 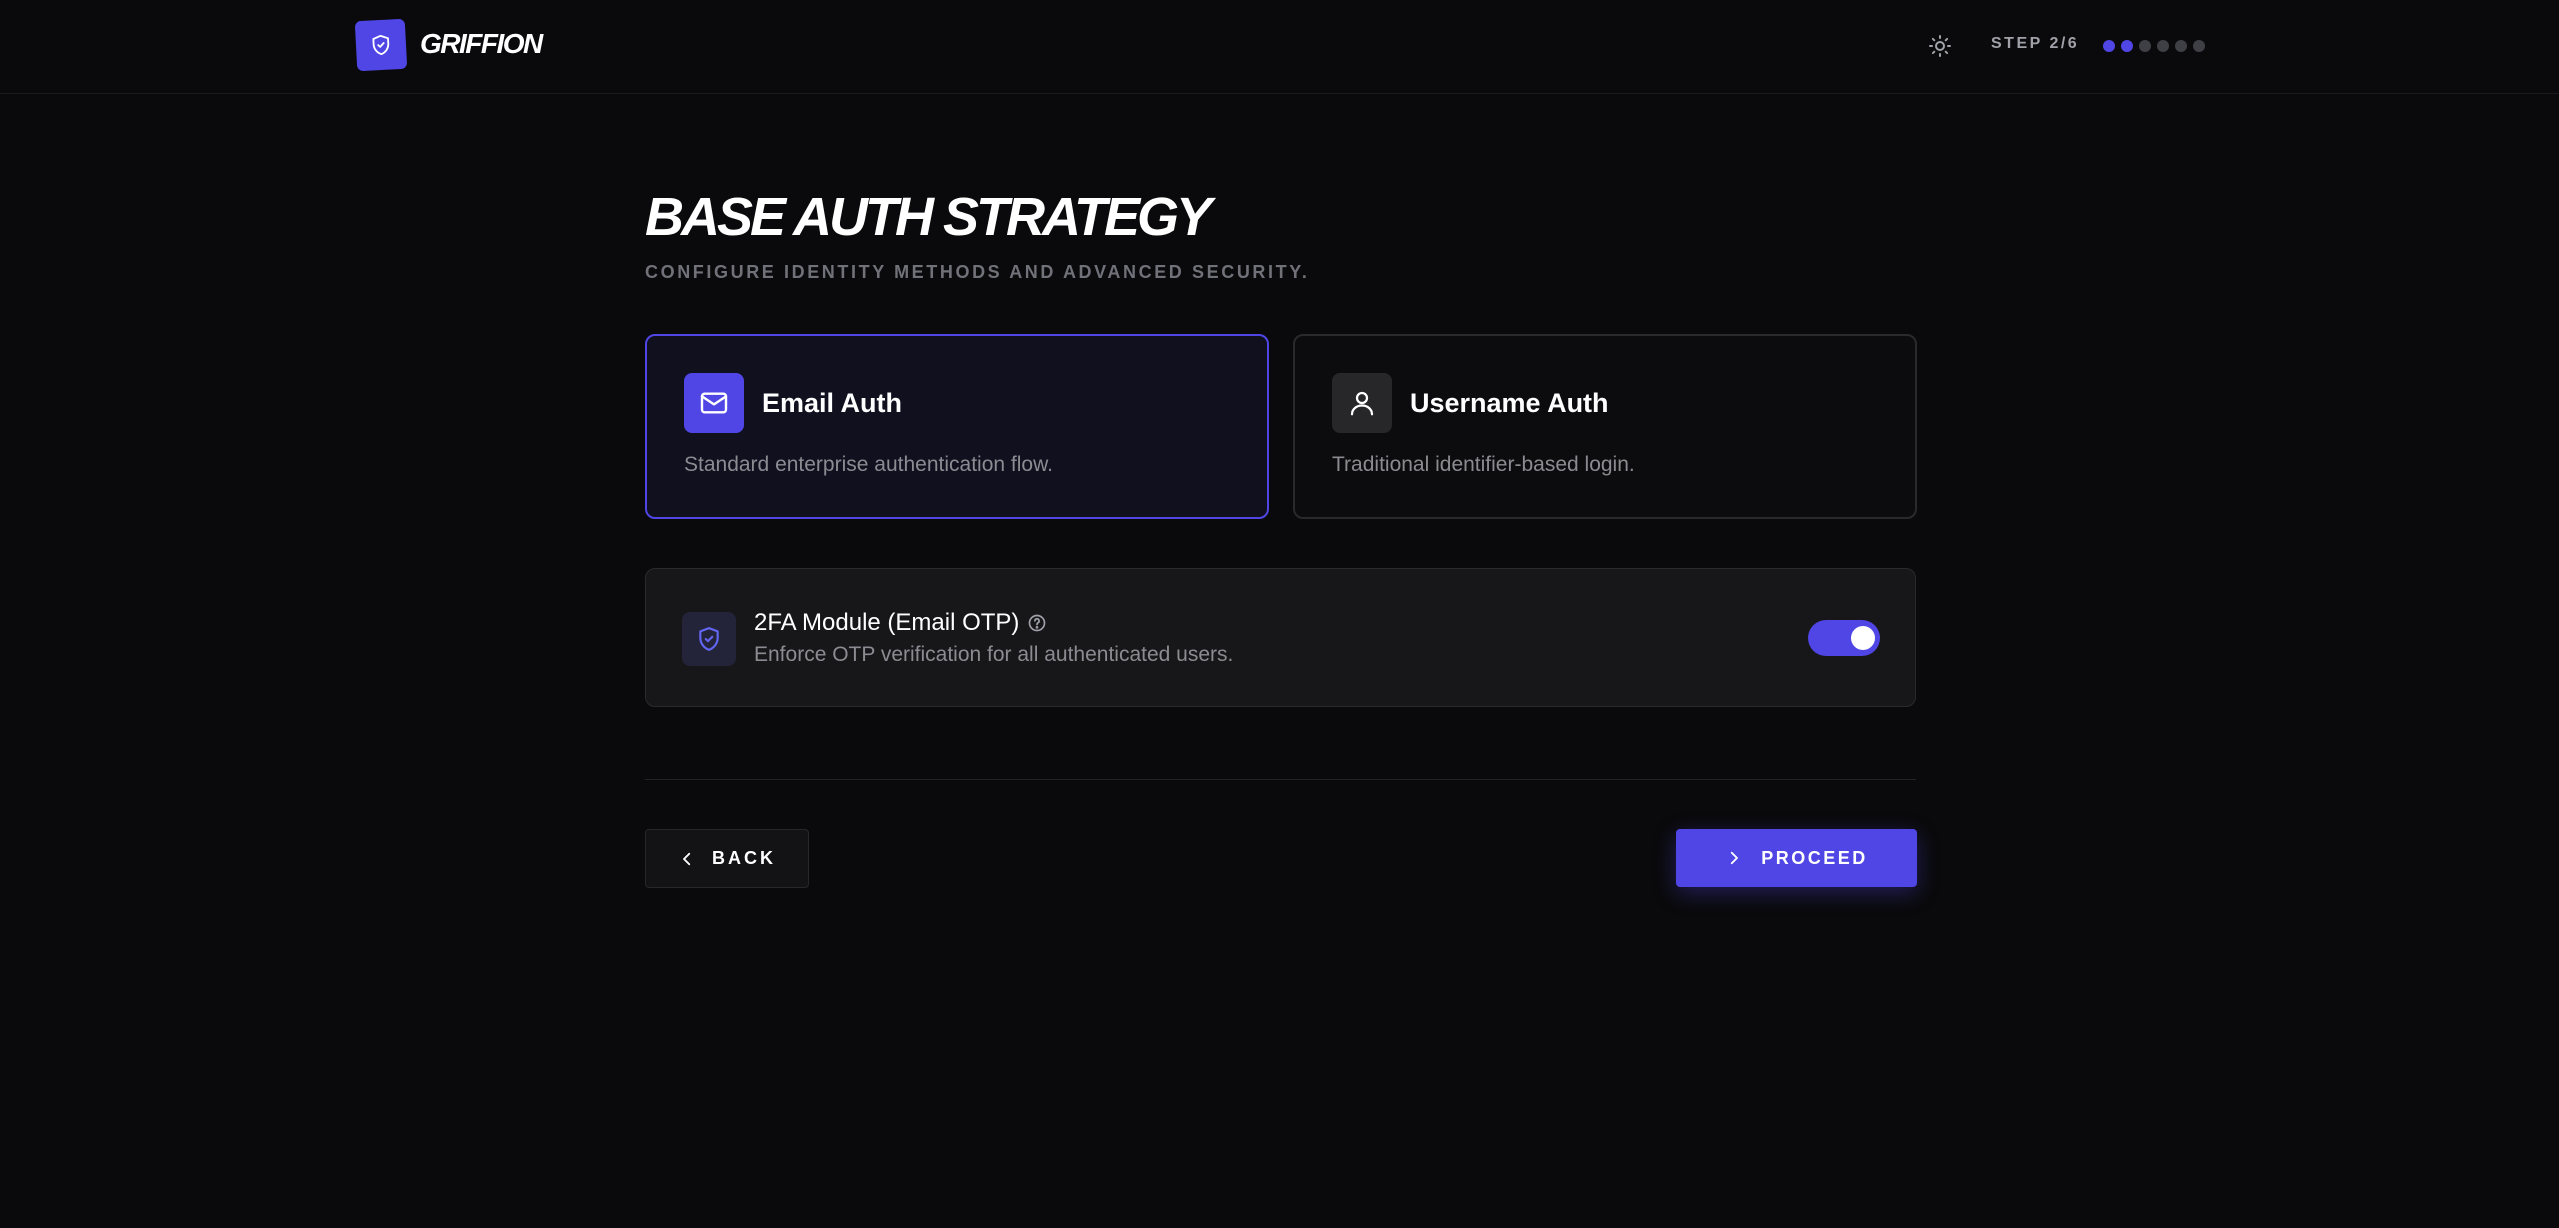 What do you see at coordinates (481, 43) in the screenshot?
I see `brand-name: GRIFFION` at bounding box center [481, 43].